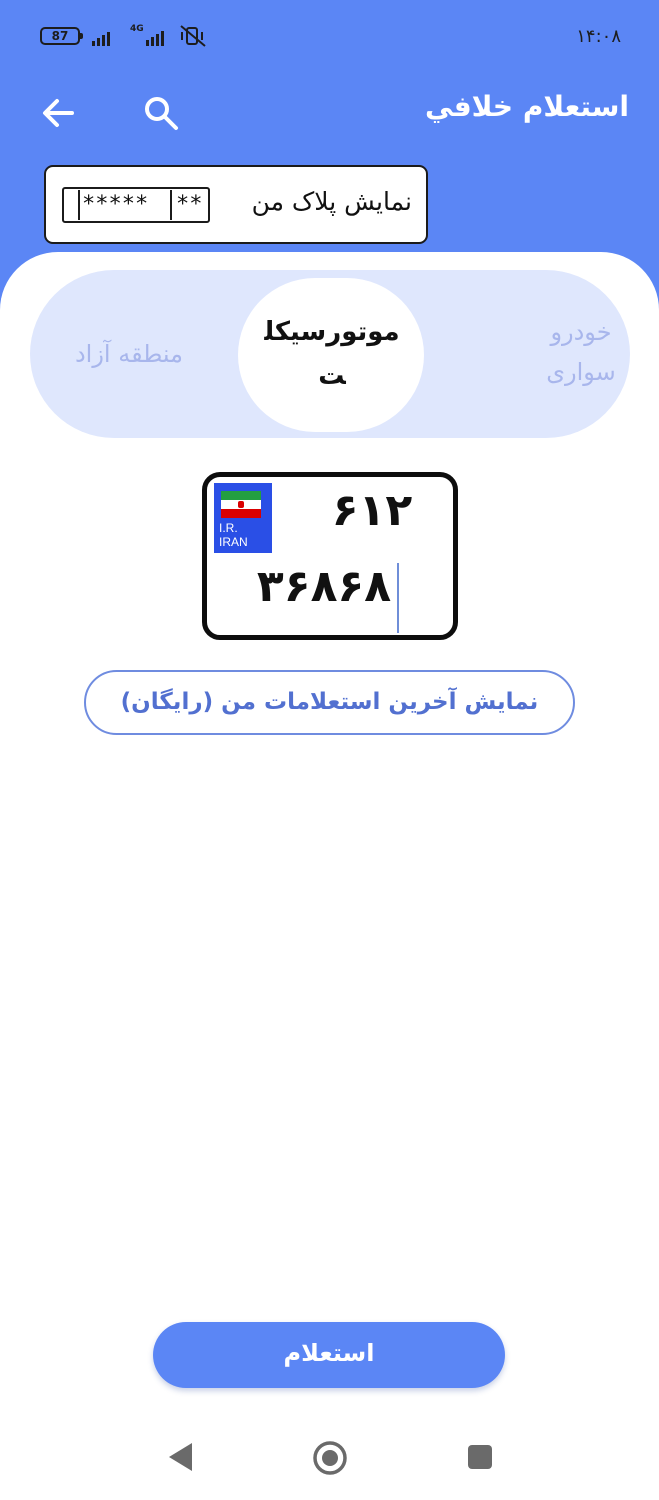 The height and width of the screenshot is (1500, 659). What do you see at coordinates (181, 1457) in the screenshot?
I see `nav-back-icon` at bounding box center [181, 1457].